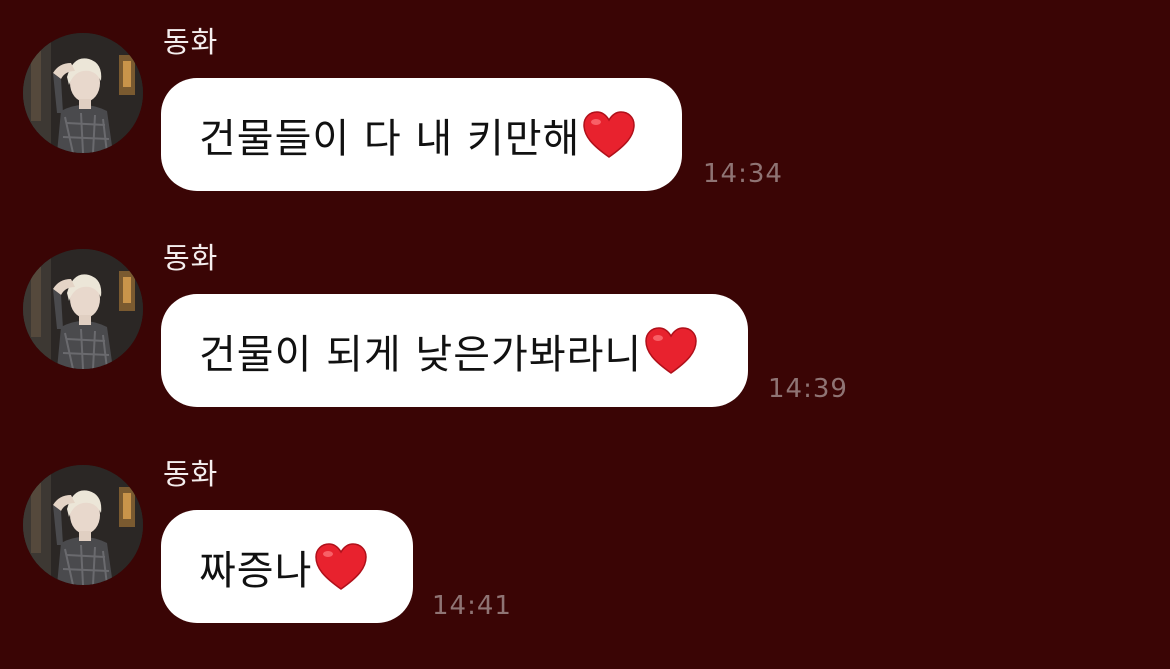 The height and width of the screenshot is (669, 1170). What do you see at coordinates (421, 354) in the screenshot?
I see `message-text: 건물이 되게 낮은가봐라니` at bounding box center [421, 354].